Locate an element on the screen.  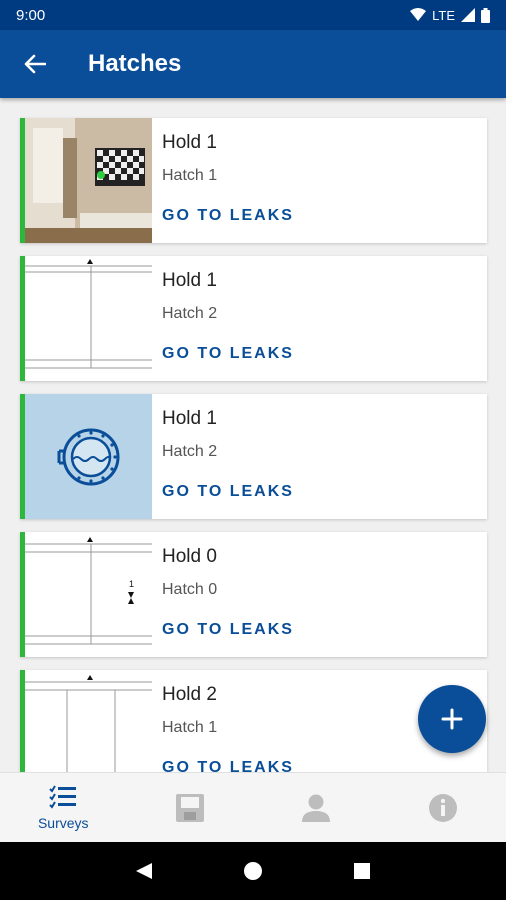
back-triangle-icon is located at coordinates (144, 871).